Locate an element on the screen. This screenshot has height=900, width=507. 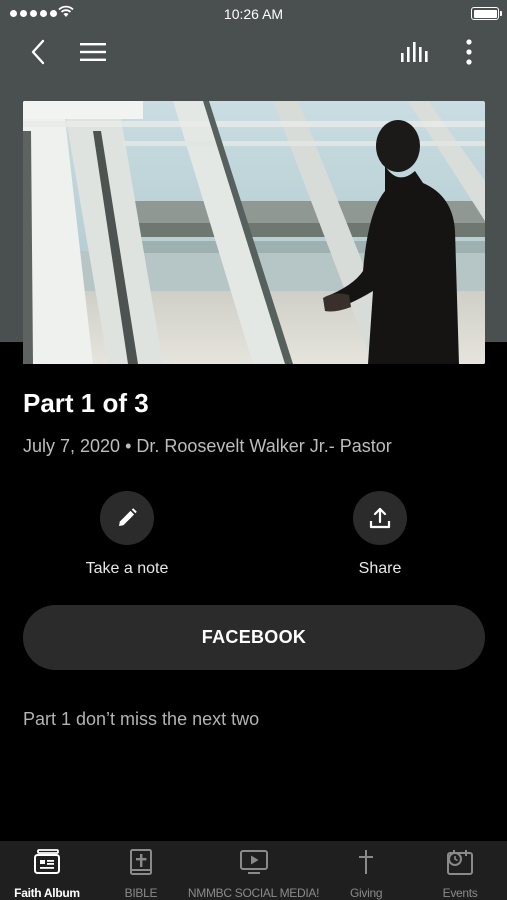
audio-button is located at coordinates (415, 52).